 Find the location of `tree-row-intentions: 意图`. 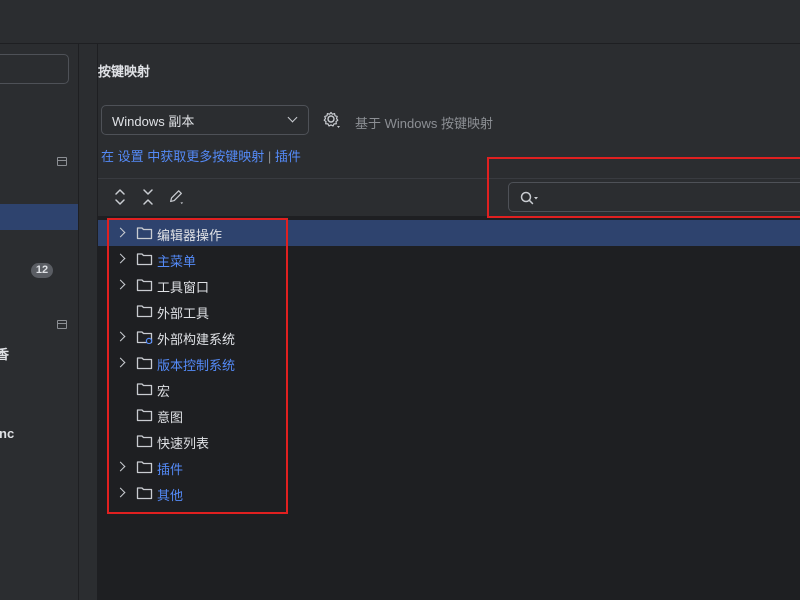

tree-row-intentions: 意图 is located at coordinates (449, 415).